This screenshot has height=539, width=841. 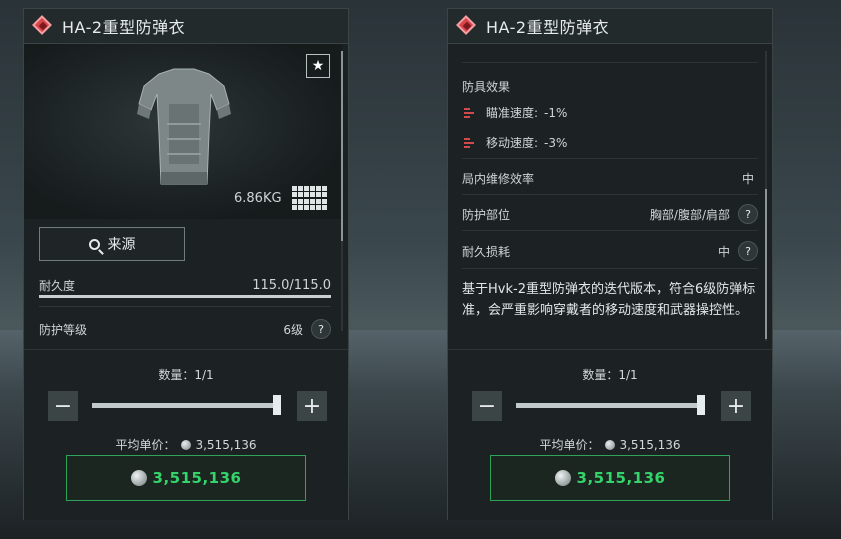 What do you see at coordinates (556, 142) in the screenshot?
I see `effect-value: -3%` at bounding box center [556, 142].